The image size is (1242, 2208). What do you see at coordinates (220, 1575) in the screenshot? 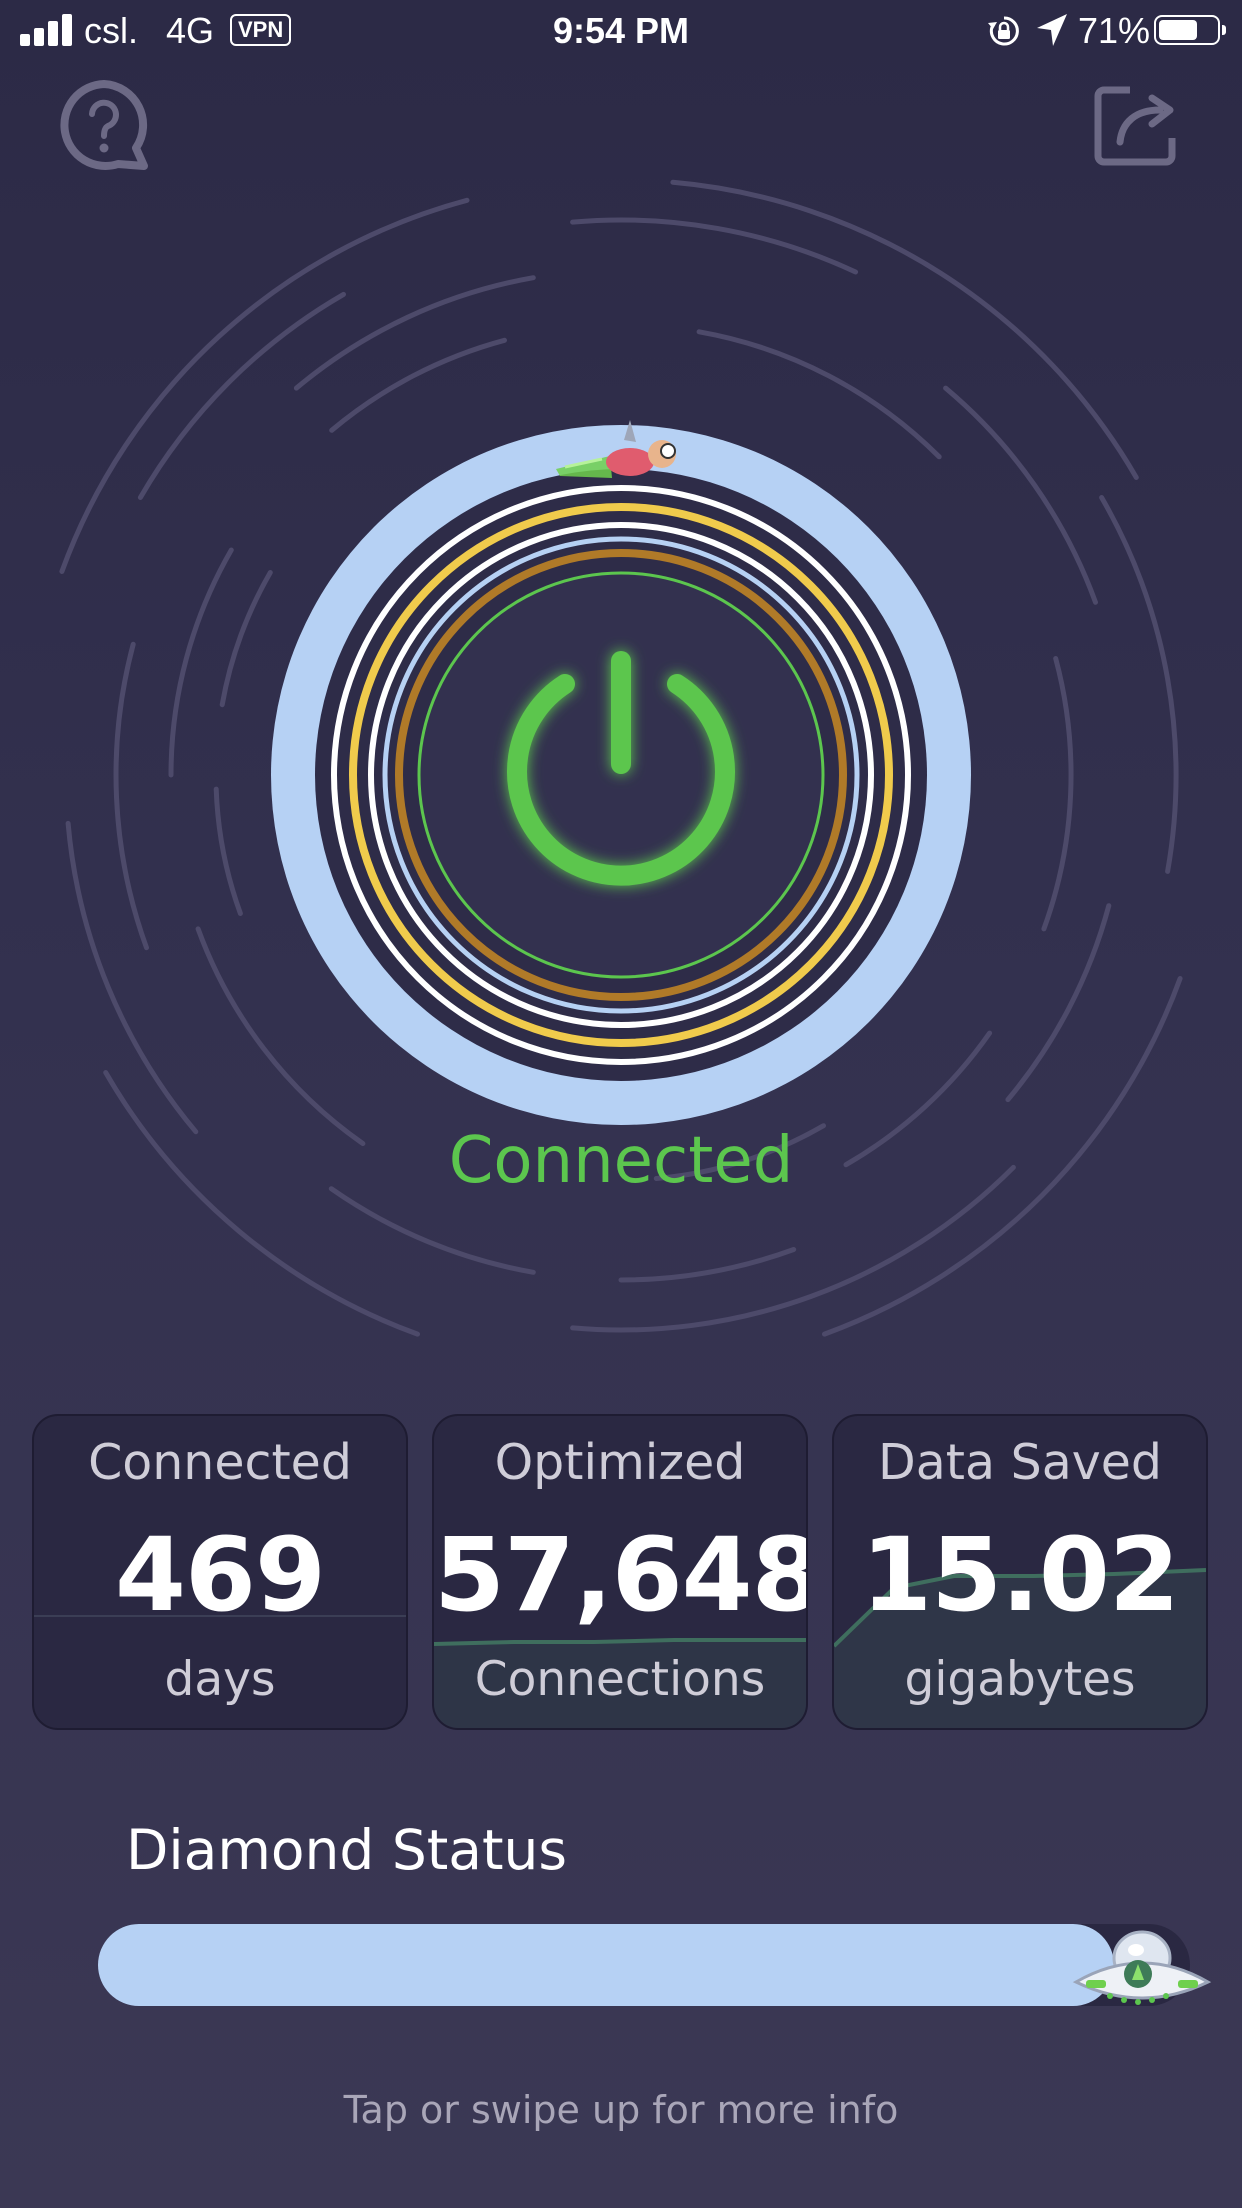
I see `stat-value: 469` at bounding box center [220, 1575].